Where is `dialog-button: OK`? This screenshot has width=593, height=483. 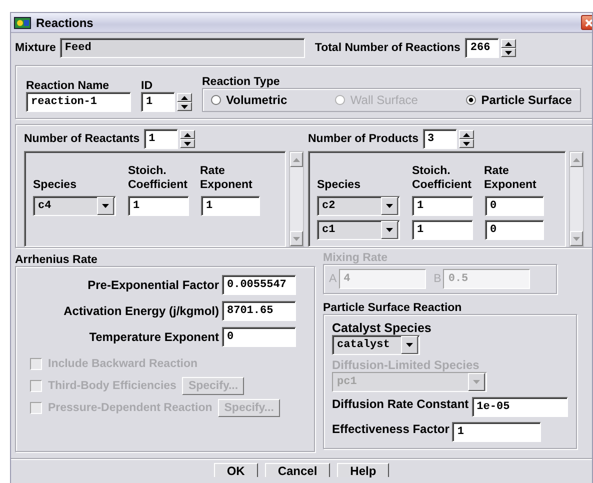 dialog-button: OK is located at coordinates (236, 470).